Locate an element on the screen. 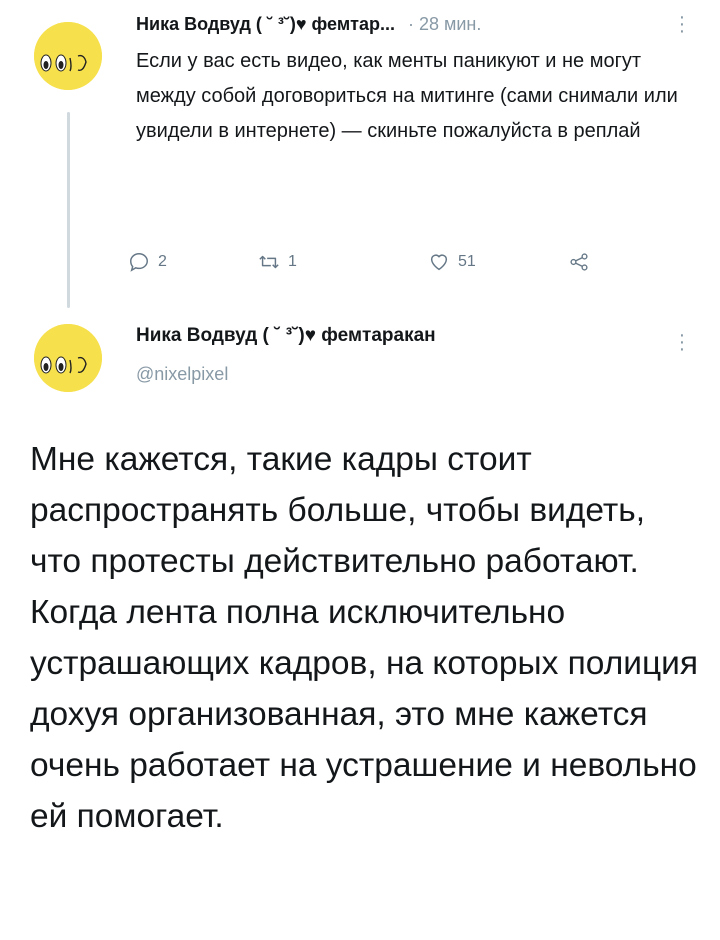 The width and height of the screenshot is (720, 940). retweet-count: 1 is located at coordinates (292, 261).